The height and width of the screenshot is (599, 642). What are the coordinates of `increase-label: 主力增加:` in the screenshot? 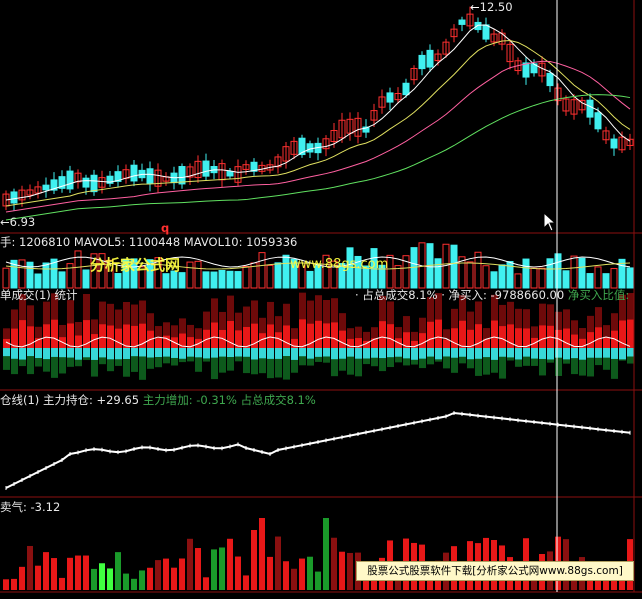 It's located at (167, 400).